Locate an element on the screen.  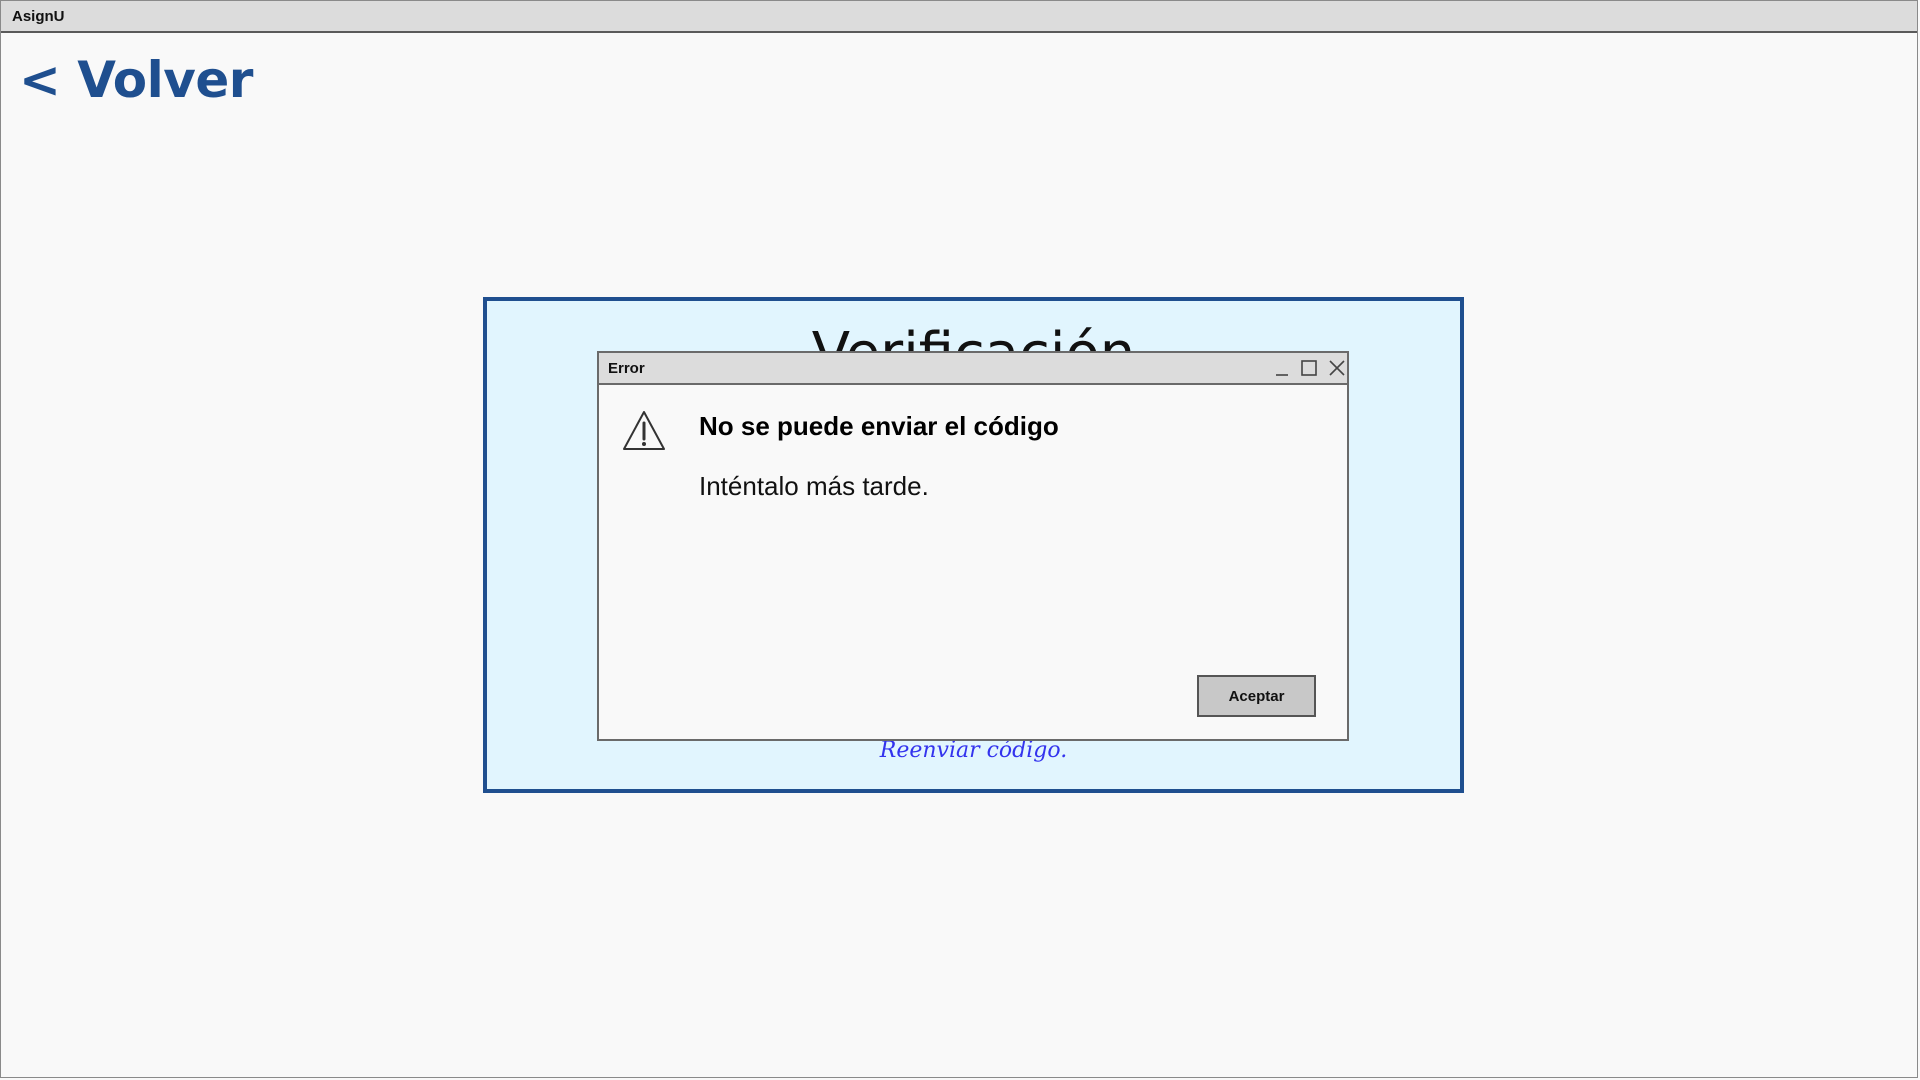
app-title: AsignU is located at coordinates (38, 16).